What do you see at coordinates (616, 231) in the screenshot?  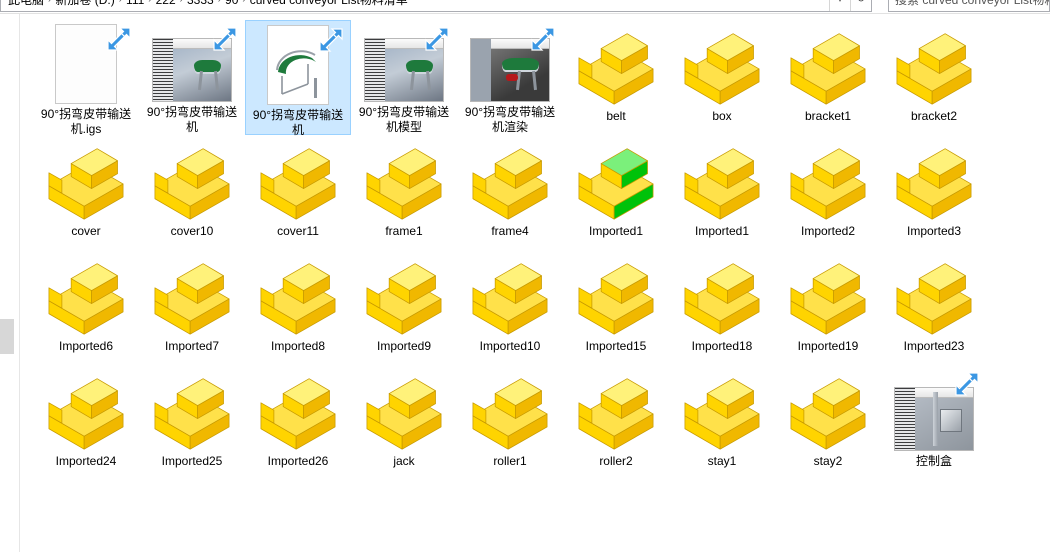 I see `file-item-label: Imported1` at bounding box center [616, 231].